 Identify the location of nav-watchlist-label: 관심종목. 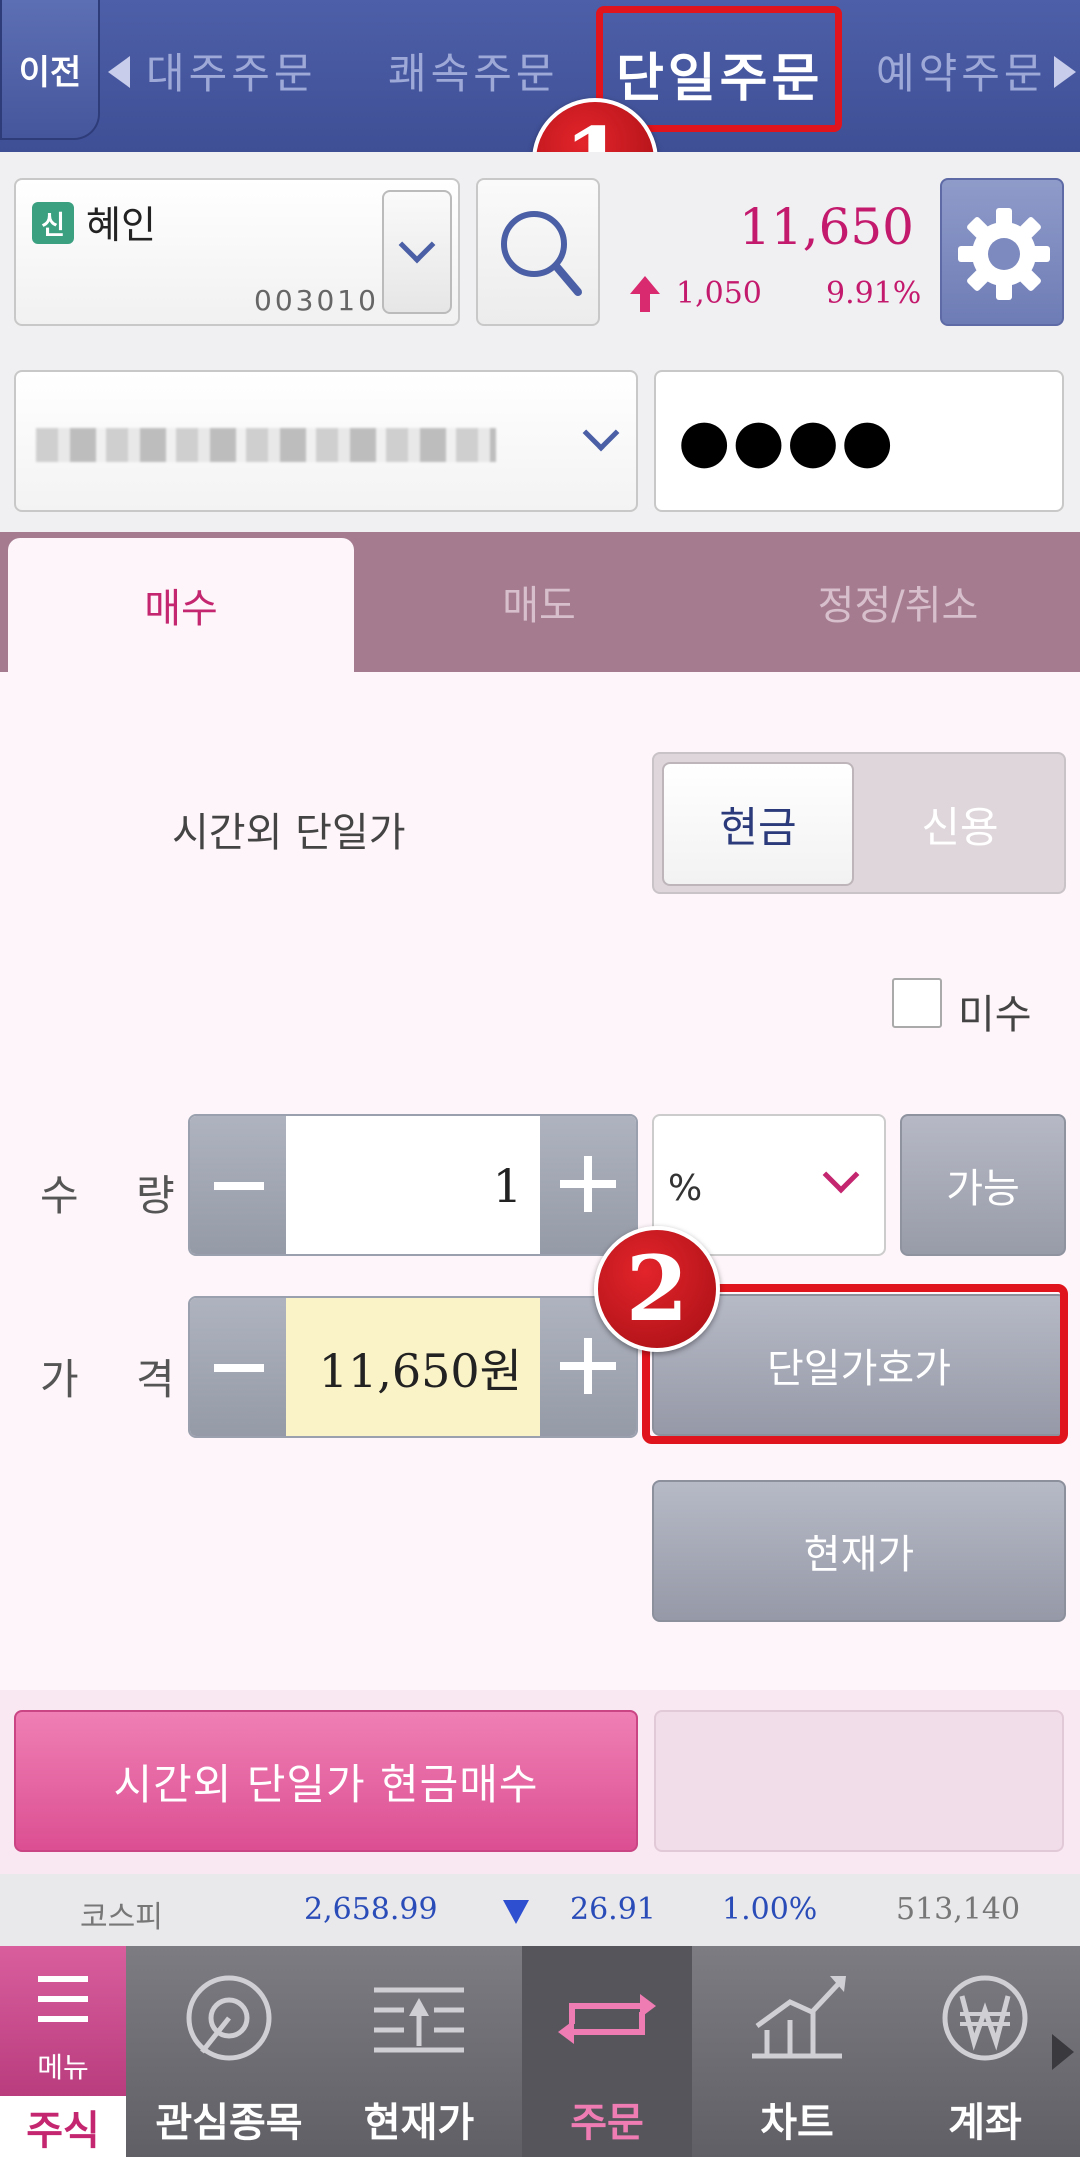
(229, 2123).